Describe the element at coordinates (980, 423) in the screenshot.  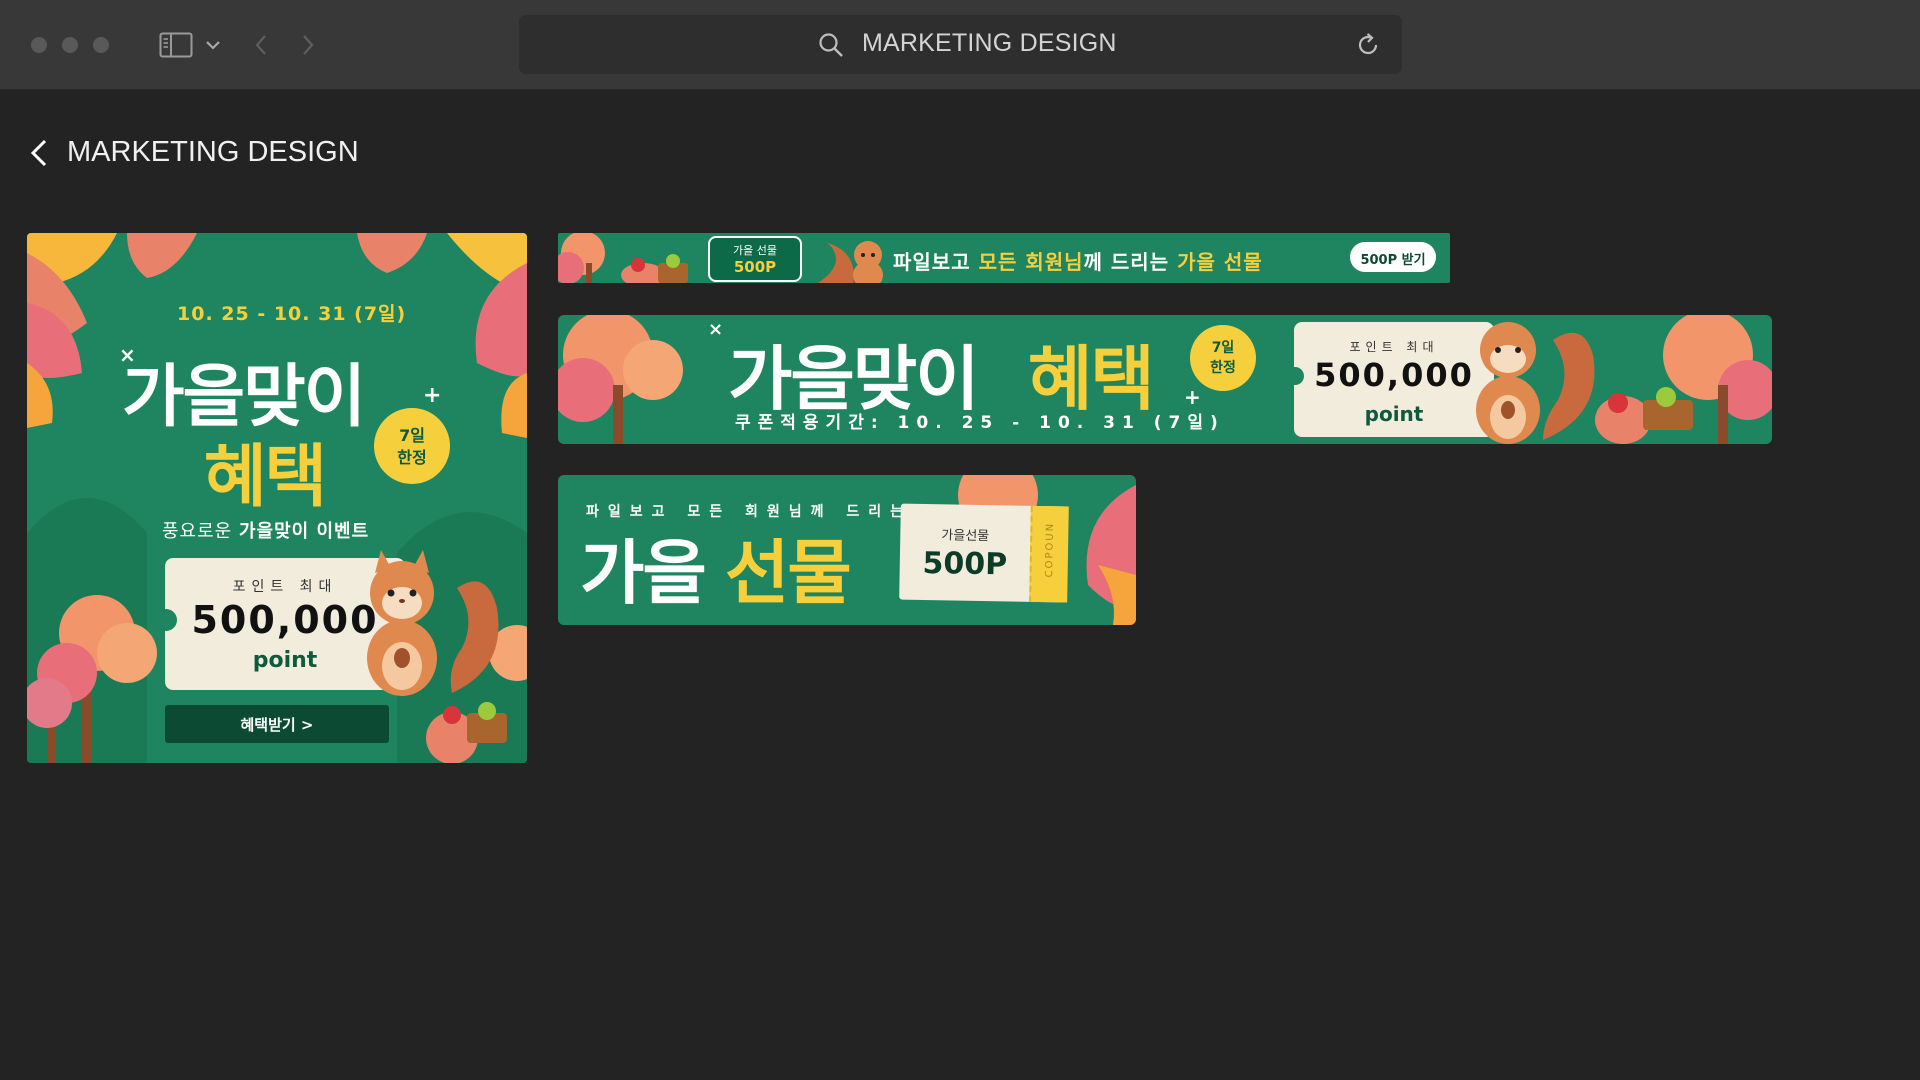
I see `coupon-period: 쿠폰적용기간: 10. 25 - 10. 31 (7일)` at that location.